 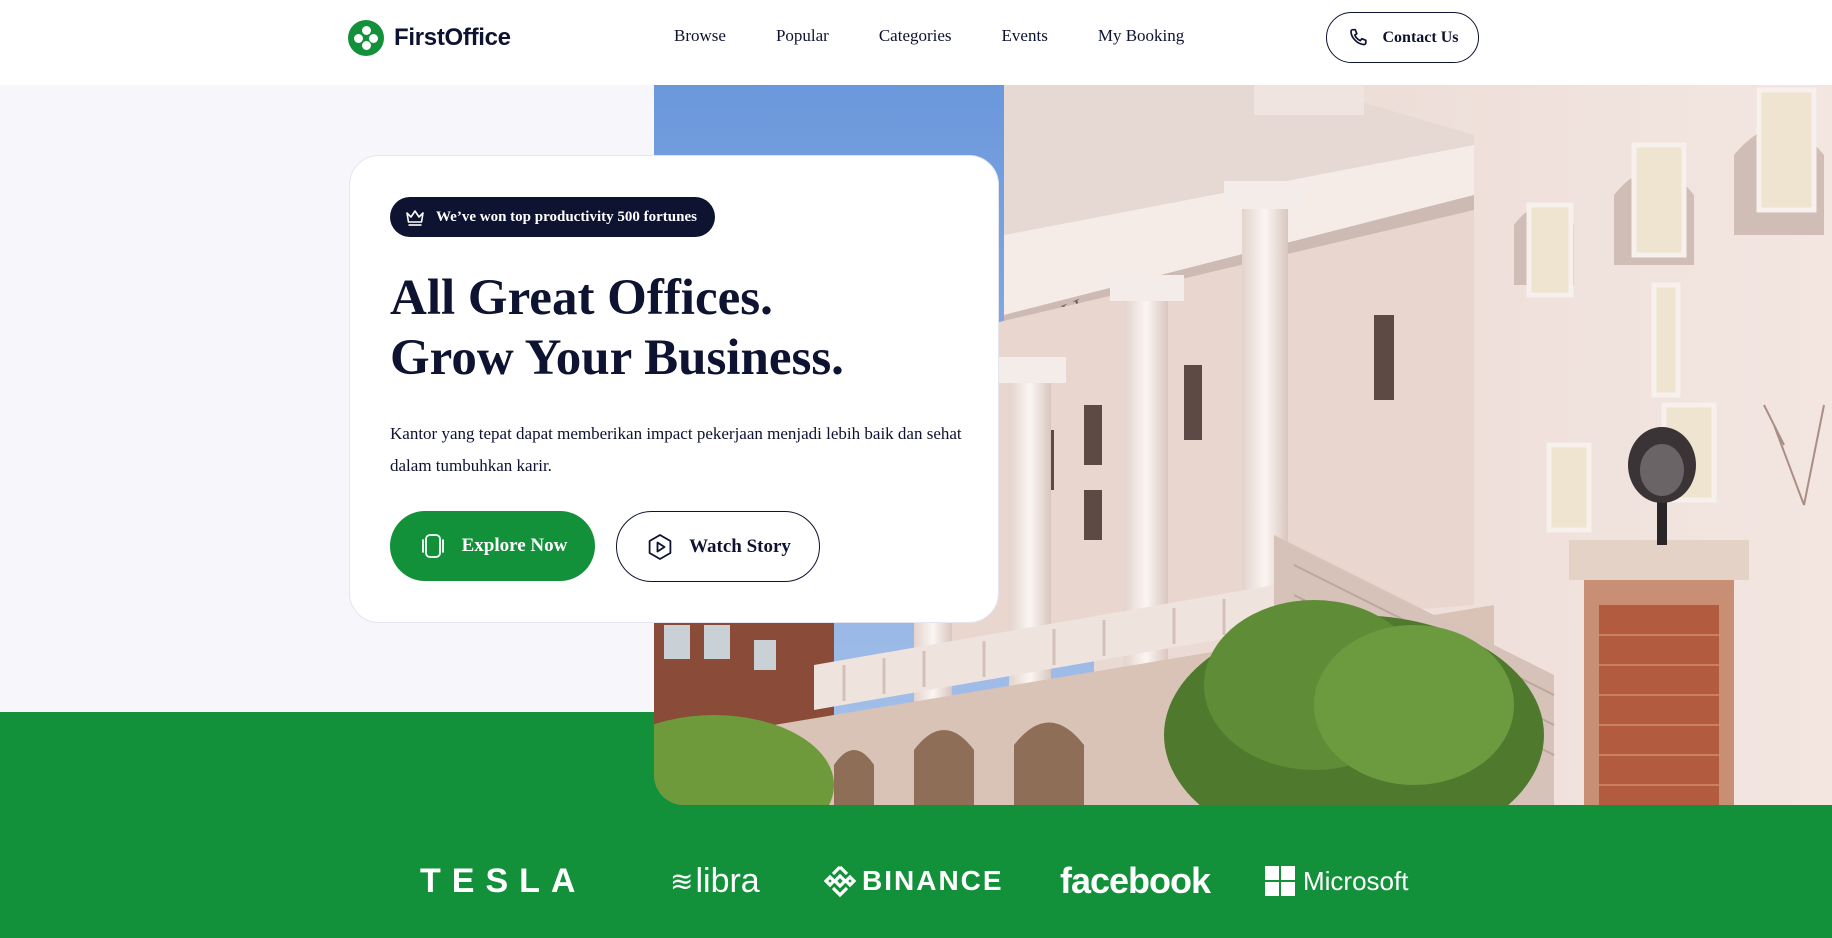 I want to click on nav-events: Events, so click(x=1025, y=36).